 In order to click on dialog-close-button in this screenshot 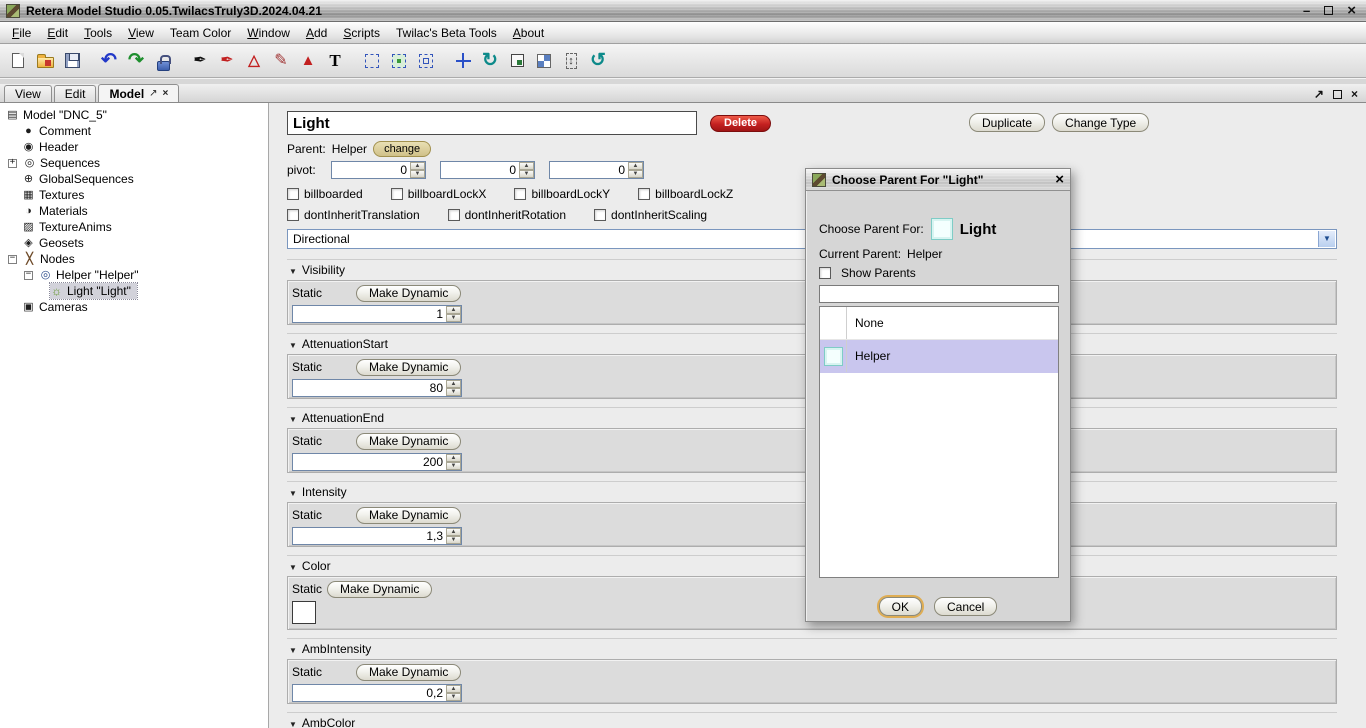, I will do `click(1059, 179)`.